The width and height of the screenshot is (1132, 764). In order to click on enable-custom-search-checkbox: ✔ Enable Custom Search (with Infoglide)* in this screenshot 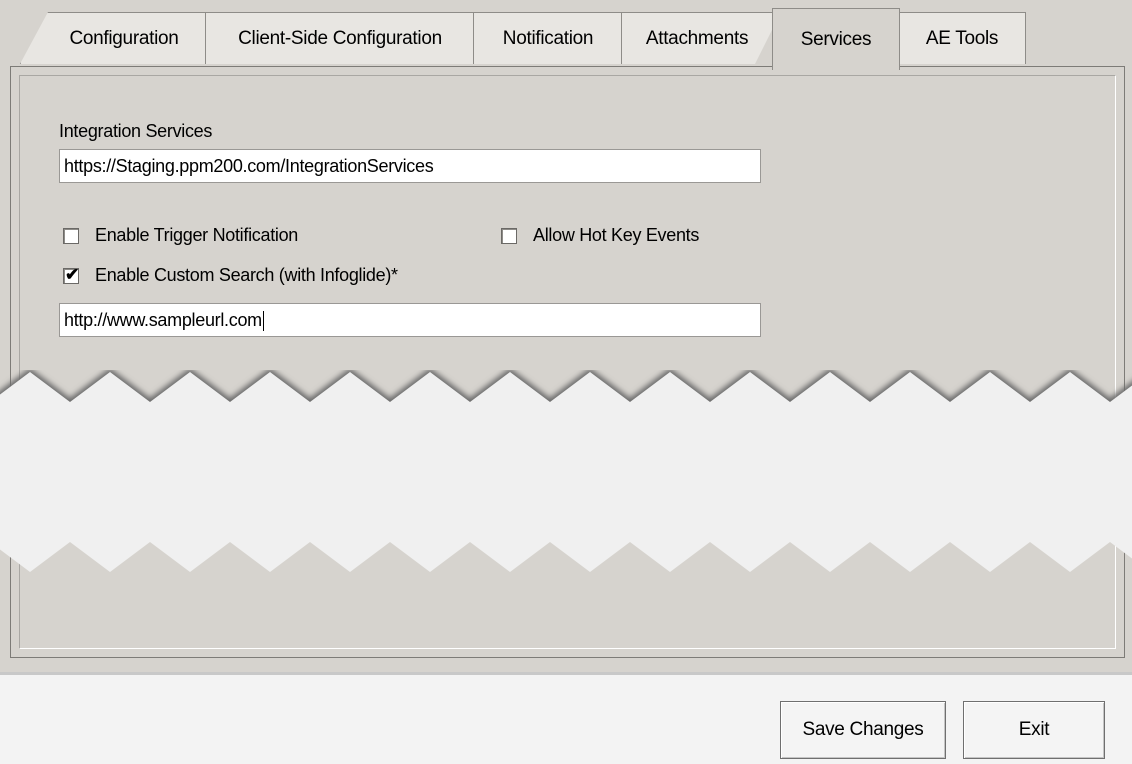, I will do `click(230, 275)`.